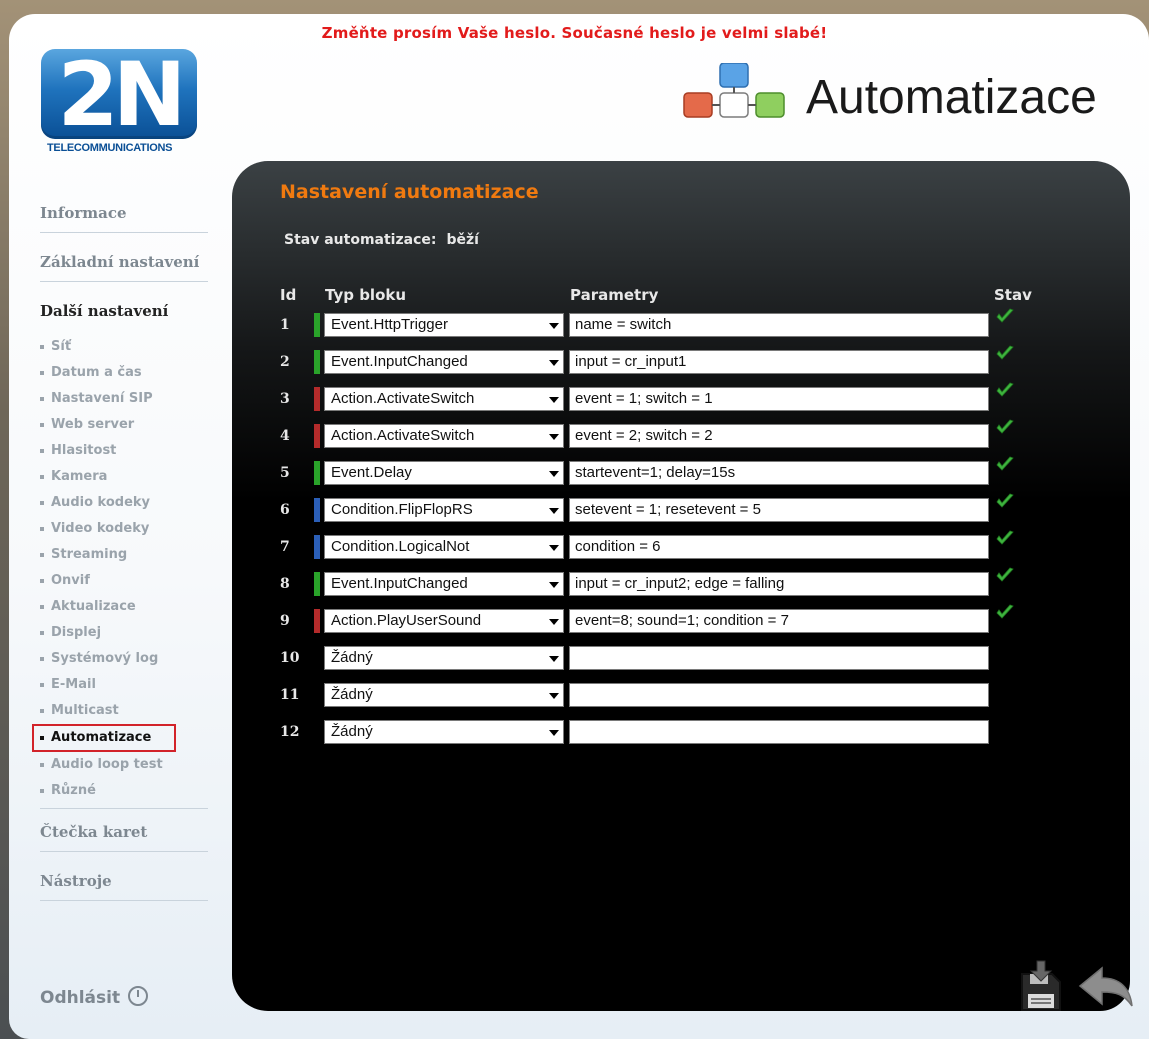  I want to click on sidebar-item-hlasitost: Hlasitost, so click(124, 451).